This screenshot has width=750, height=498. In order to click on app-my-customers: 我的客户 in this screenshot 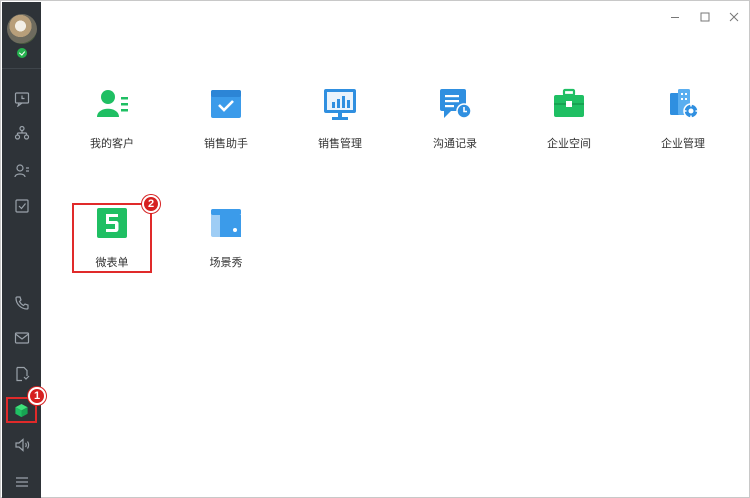, I will do `click(112, 127)`.